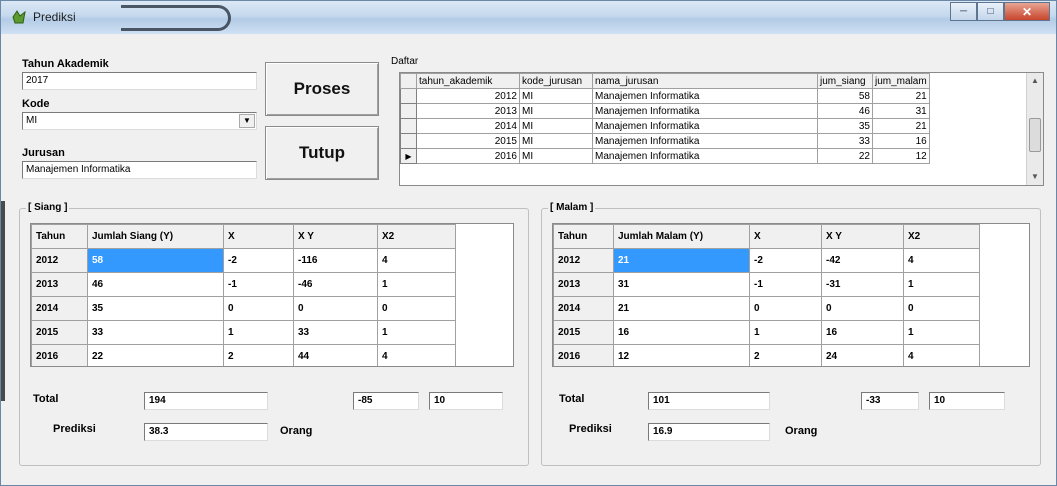  Describe the element at coordinates (901, 81) in the screenshot. I see `column-header: jum_malam` at that location.